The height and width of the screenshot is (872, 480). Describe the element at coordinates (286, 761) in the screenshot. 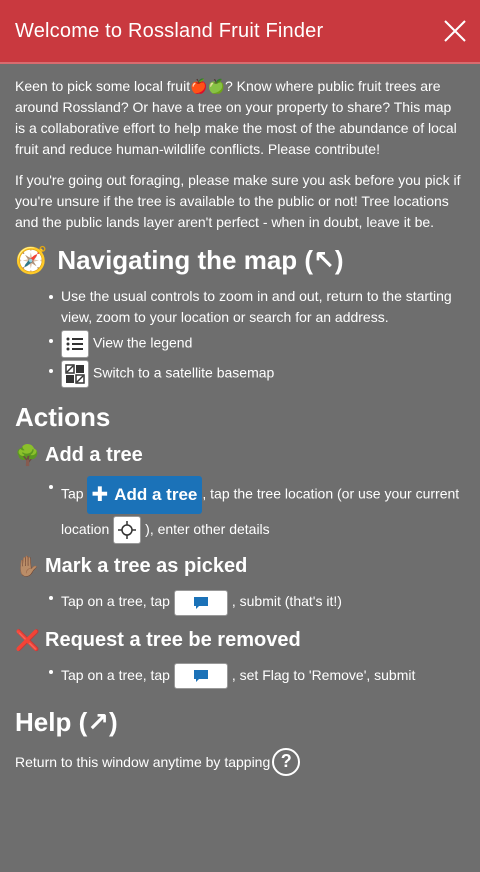

I see `help-icon: ?` at that location.